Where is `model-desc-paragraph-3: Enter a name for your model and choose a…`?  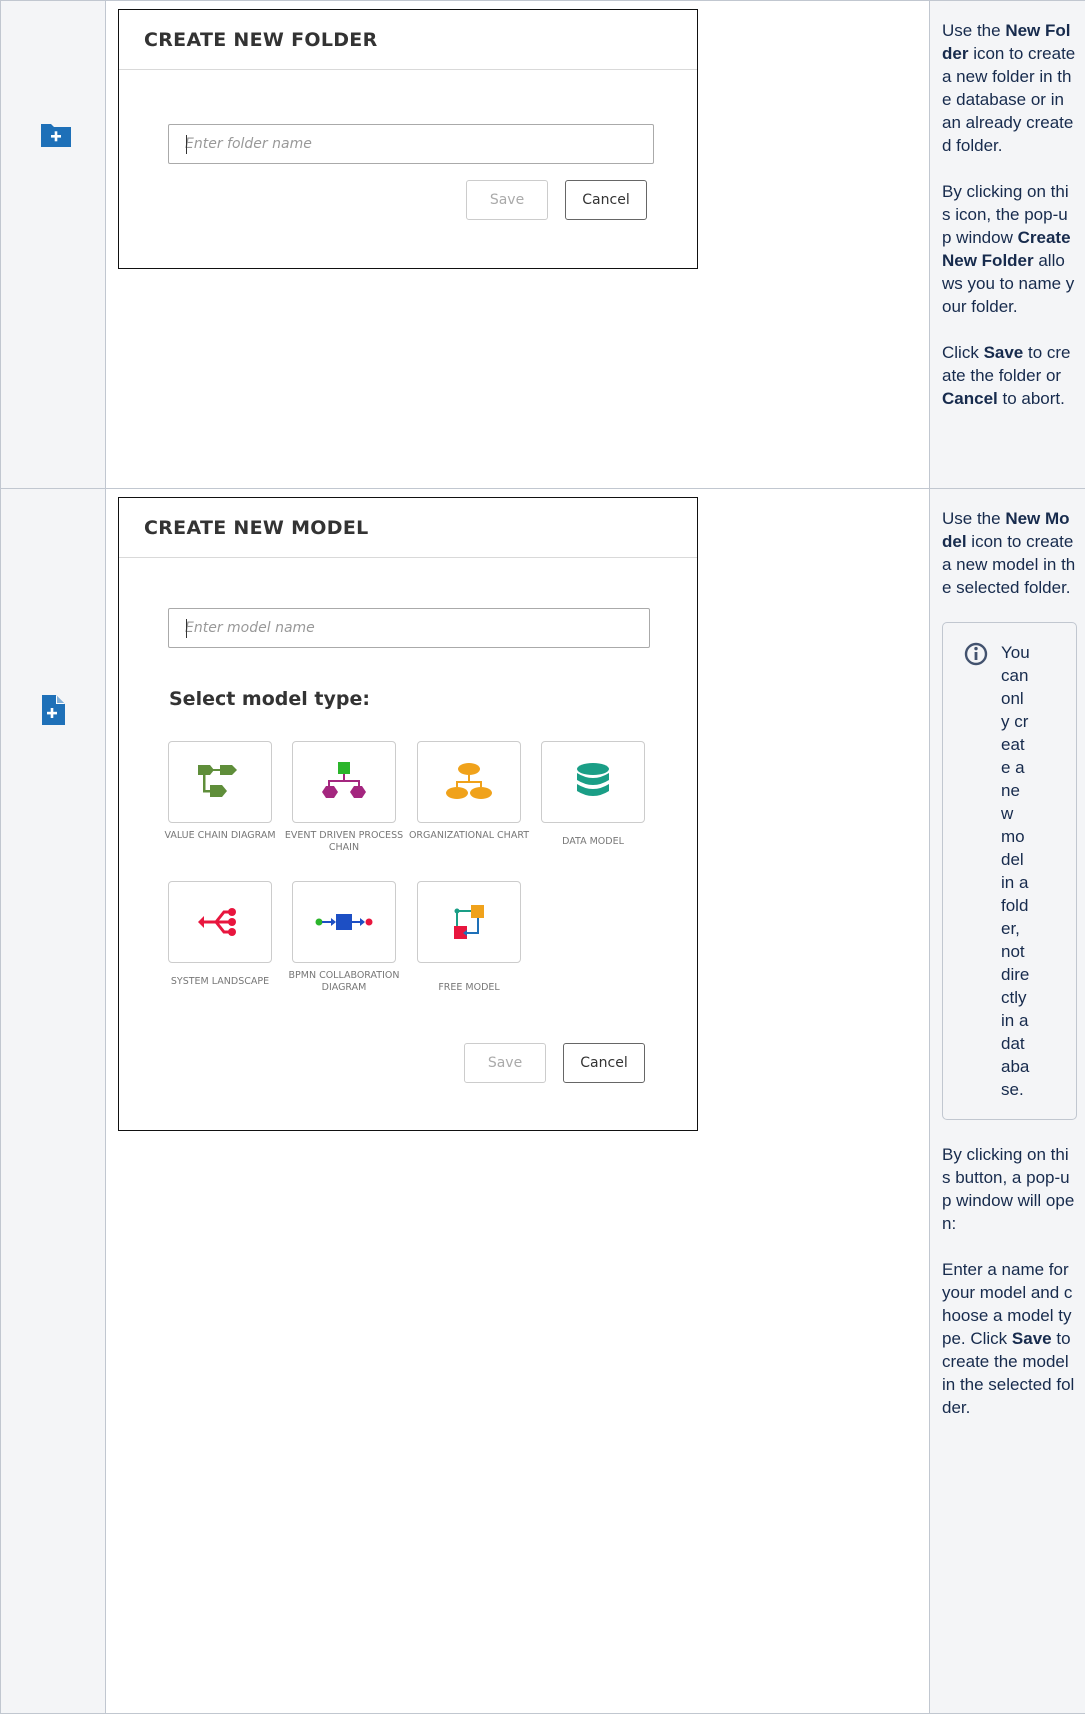
model-desc-paragraph-3: Enter a name for your model and choose a… is located at coordinates (1008, 1338).